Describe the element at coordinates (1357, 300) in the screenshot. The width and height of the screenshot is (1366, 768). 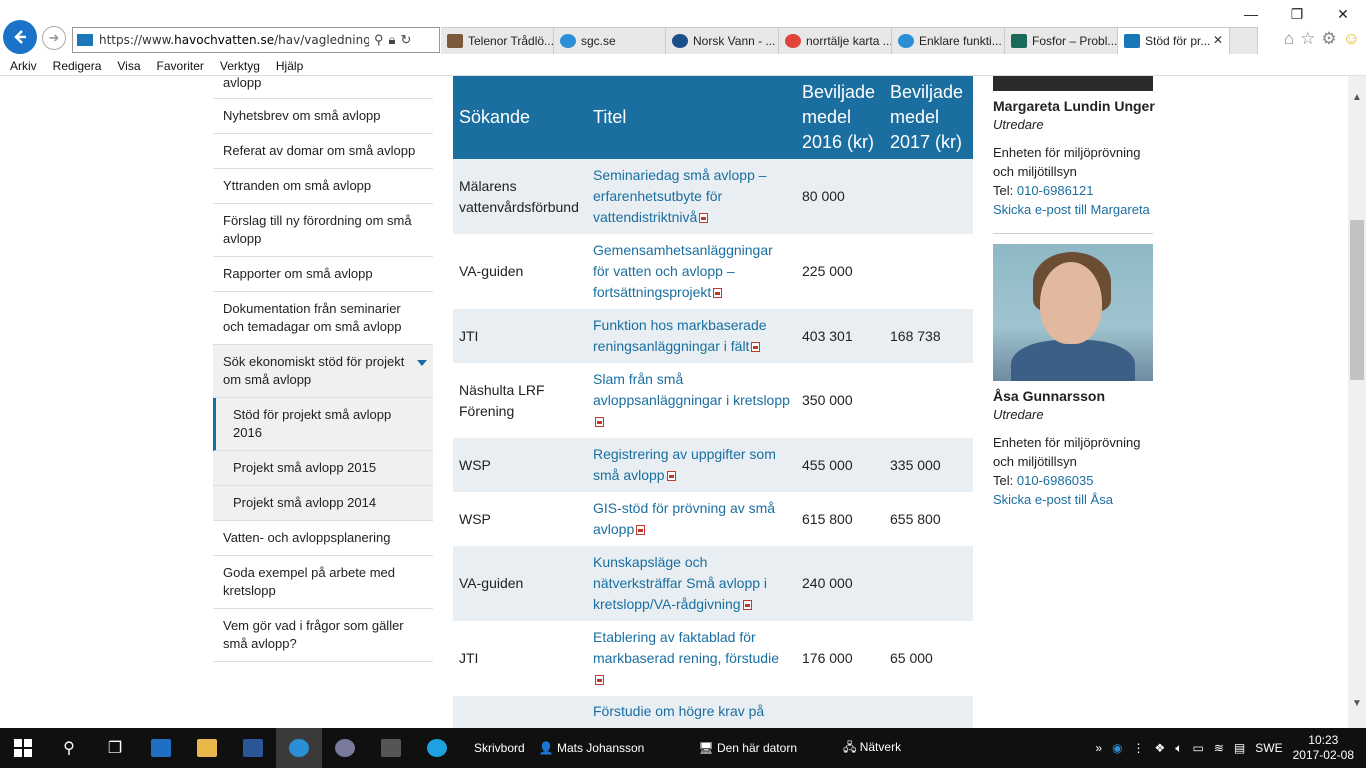
I see `scrollbar-thumb` at that location.